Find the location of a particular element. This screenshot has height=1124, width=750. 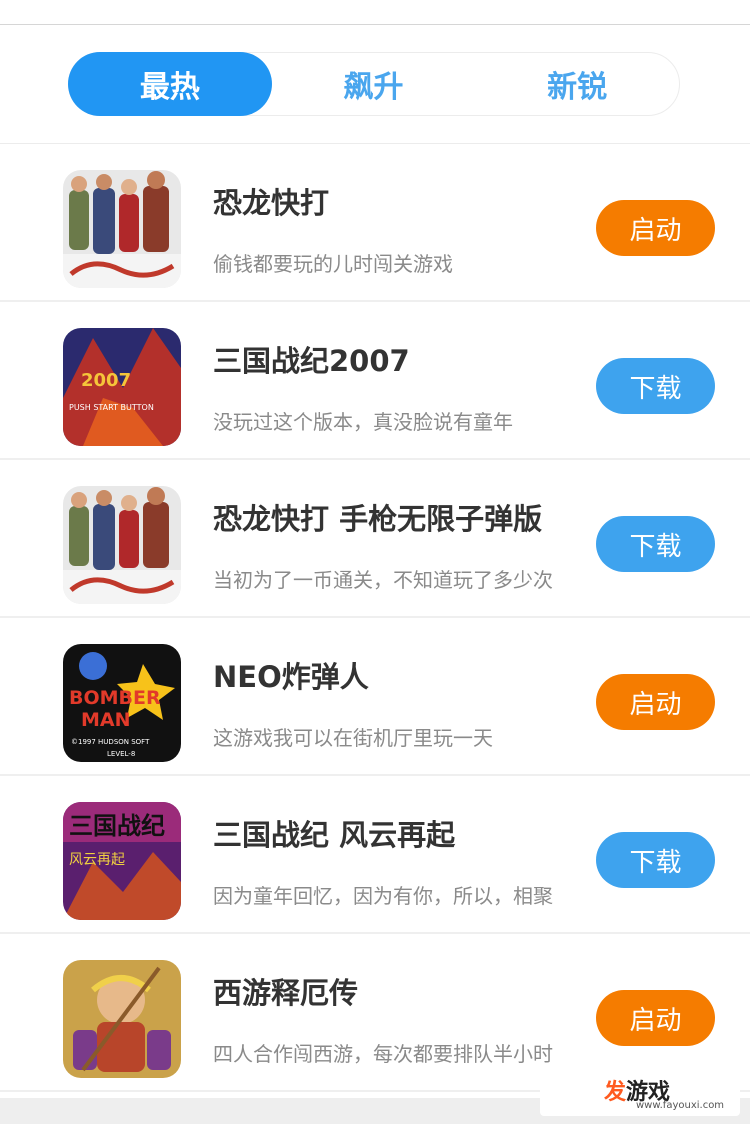

tab-bar-area: 最热 飙升 新锐 is located at coordinates (375, 84).